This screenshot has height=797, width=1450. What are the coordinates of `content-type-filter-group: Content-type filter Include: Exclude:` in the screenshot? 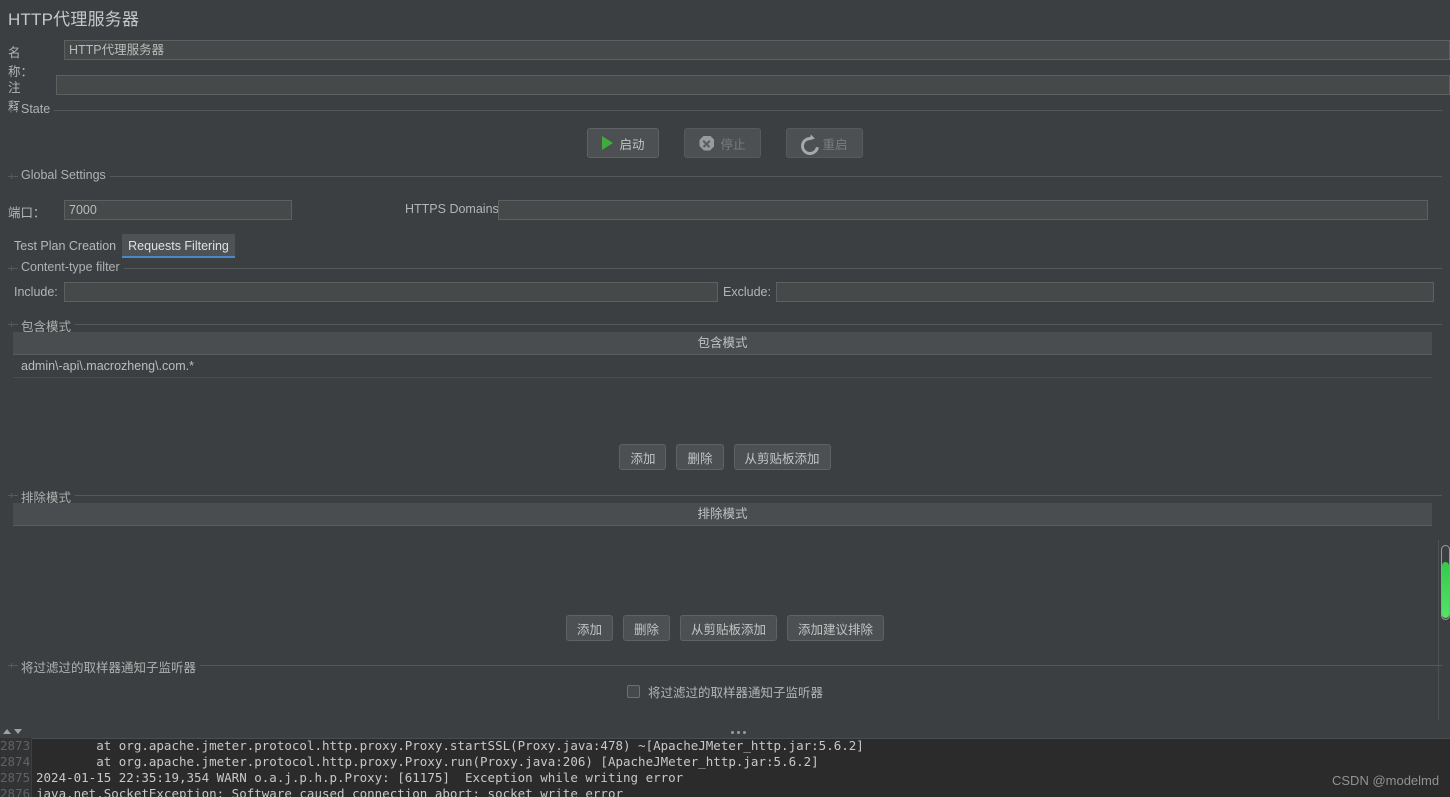 It's located at (725, 284).